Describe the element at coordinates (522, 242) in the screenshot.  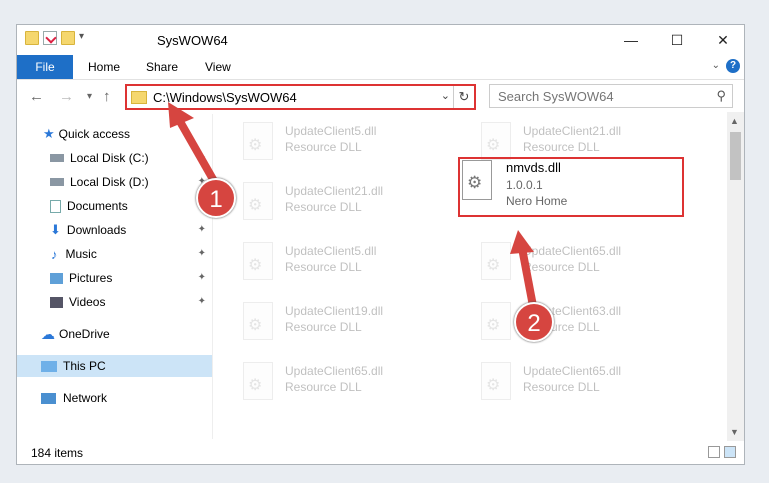
I see `arrow-2-head` at that location.